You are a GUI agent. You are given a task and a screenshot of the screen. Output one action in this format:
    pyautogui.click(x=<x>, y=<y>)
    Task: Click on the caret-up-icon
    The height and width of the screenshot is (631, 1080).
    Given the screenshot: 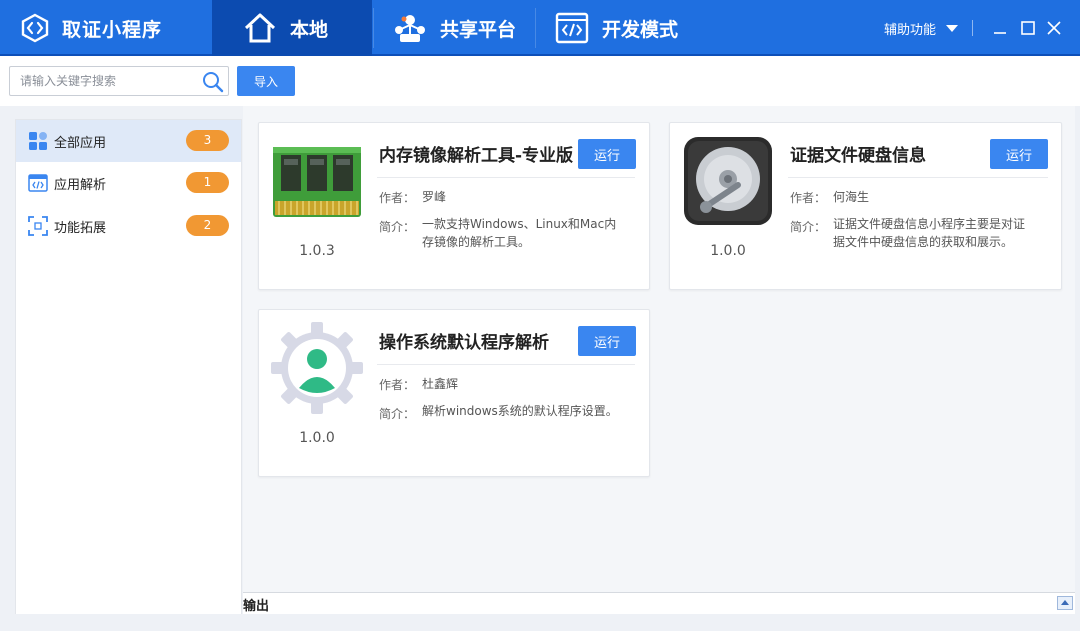 What is the action you would take?
    pyautogui.click(x=1065, y=602)
    